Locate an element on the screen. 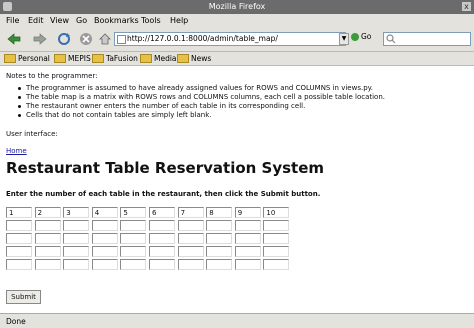  bookmark-news: News is located at coordinates (194, 58).